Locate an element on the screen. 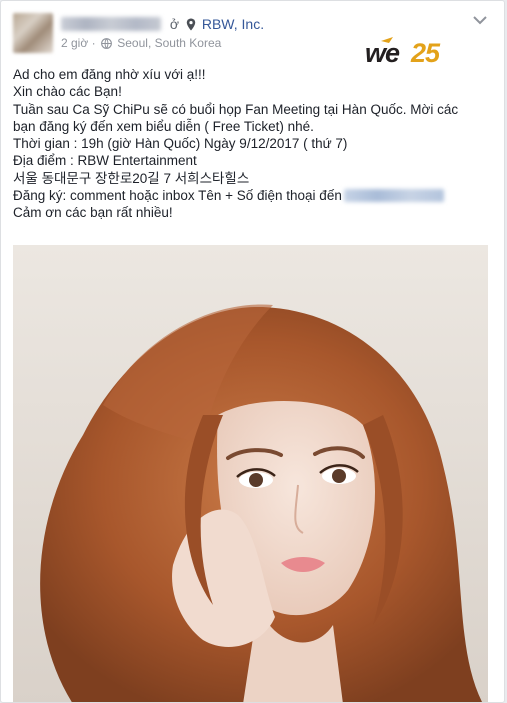 This screenshot has width=507, height=703. post-line: Cảm ơn các bạn rất nhiều! is located at coordinates (93, 213).